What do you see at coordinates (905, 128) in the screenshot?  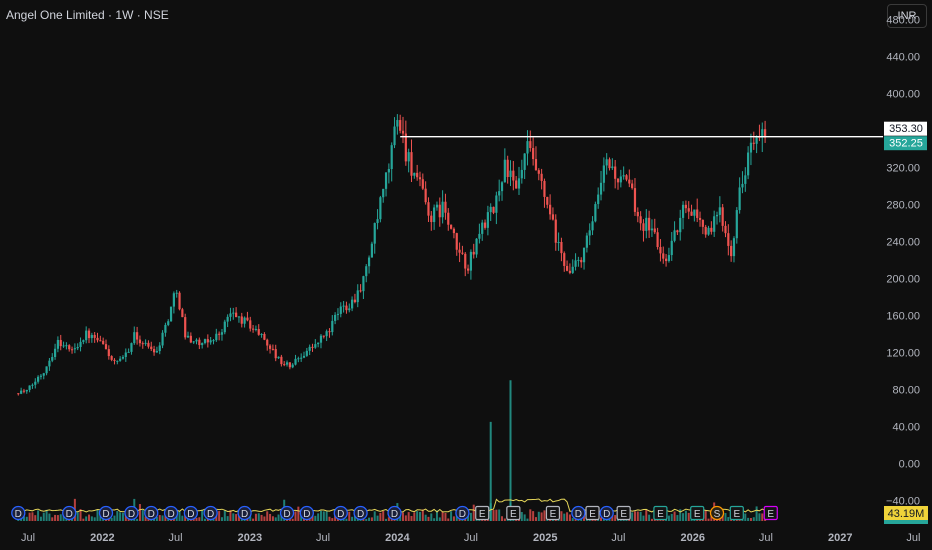 I see `line-price-label: 353.30` at bounding box center [905, 128].